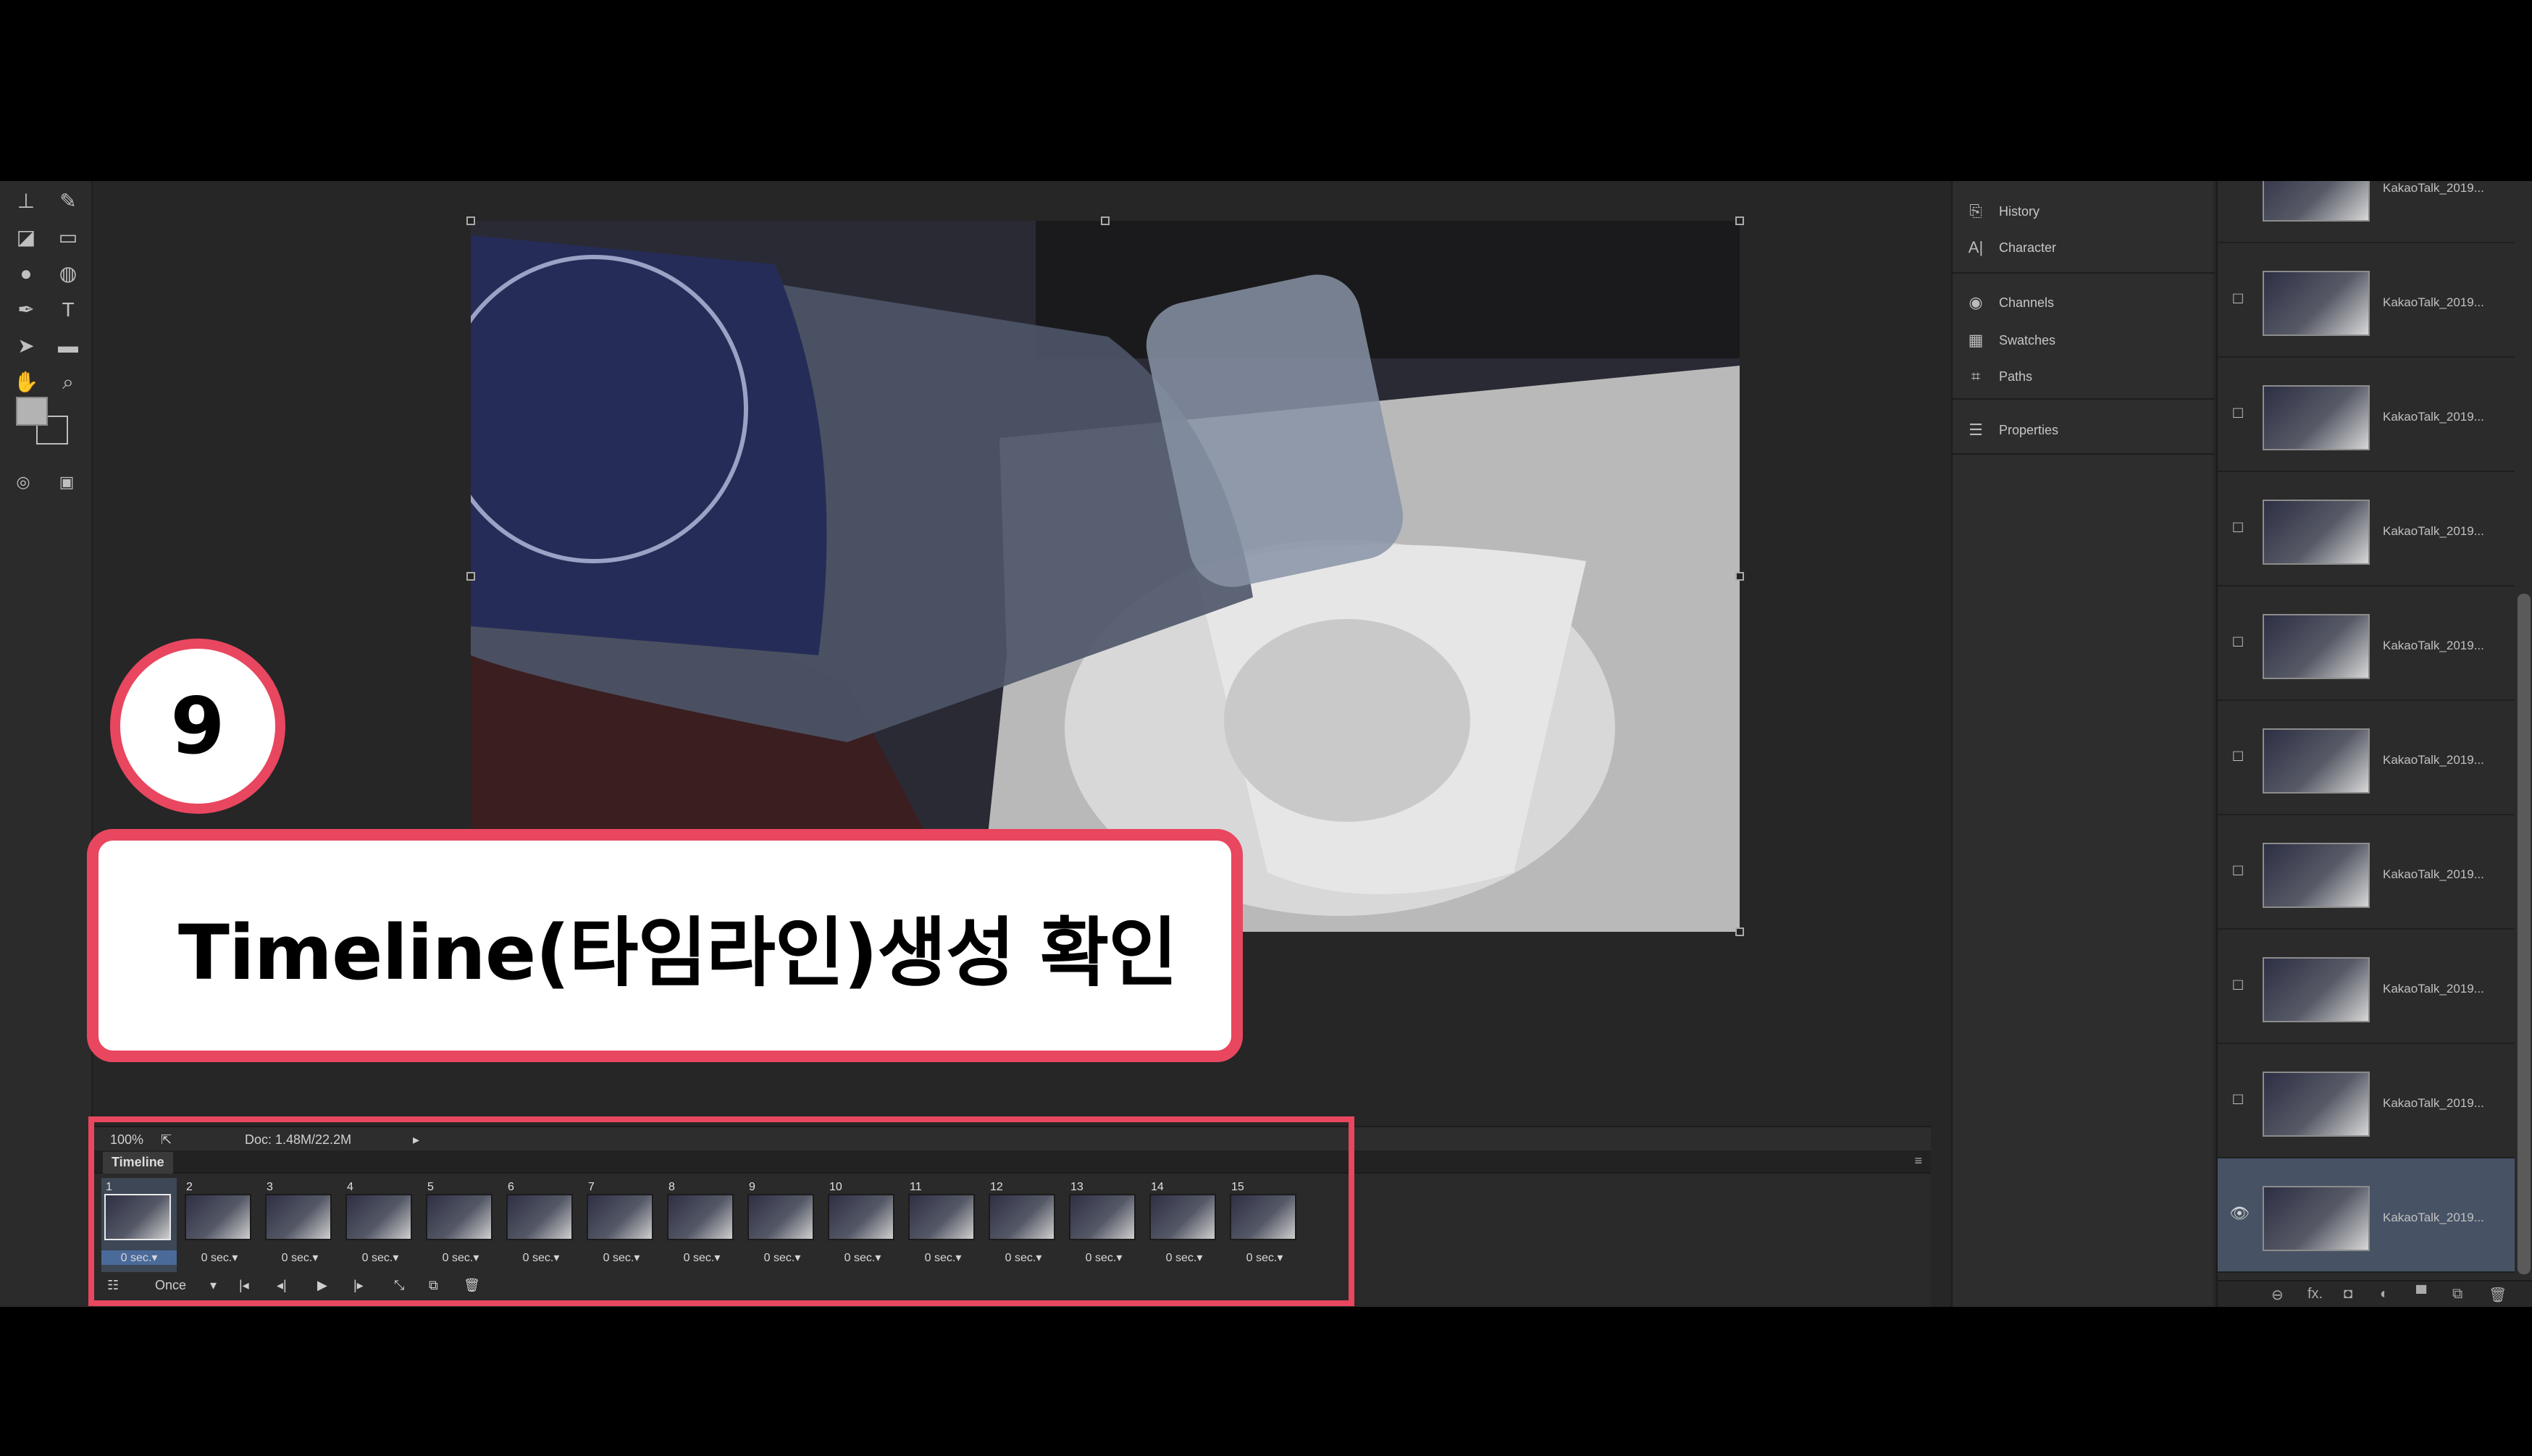  Describe the element at coordinates (26, 346) in the screenshot. I see `path-select-icon: ➤` at that location.